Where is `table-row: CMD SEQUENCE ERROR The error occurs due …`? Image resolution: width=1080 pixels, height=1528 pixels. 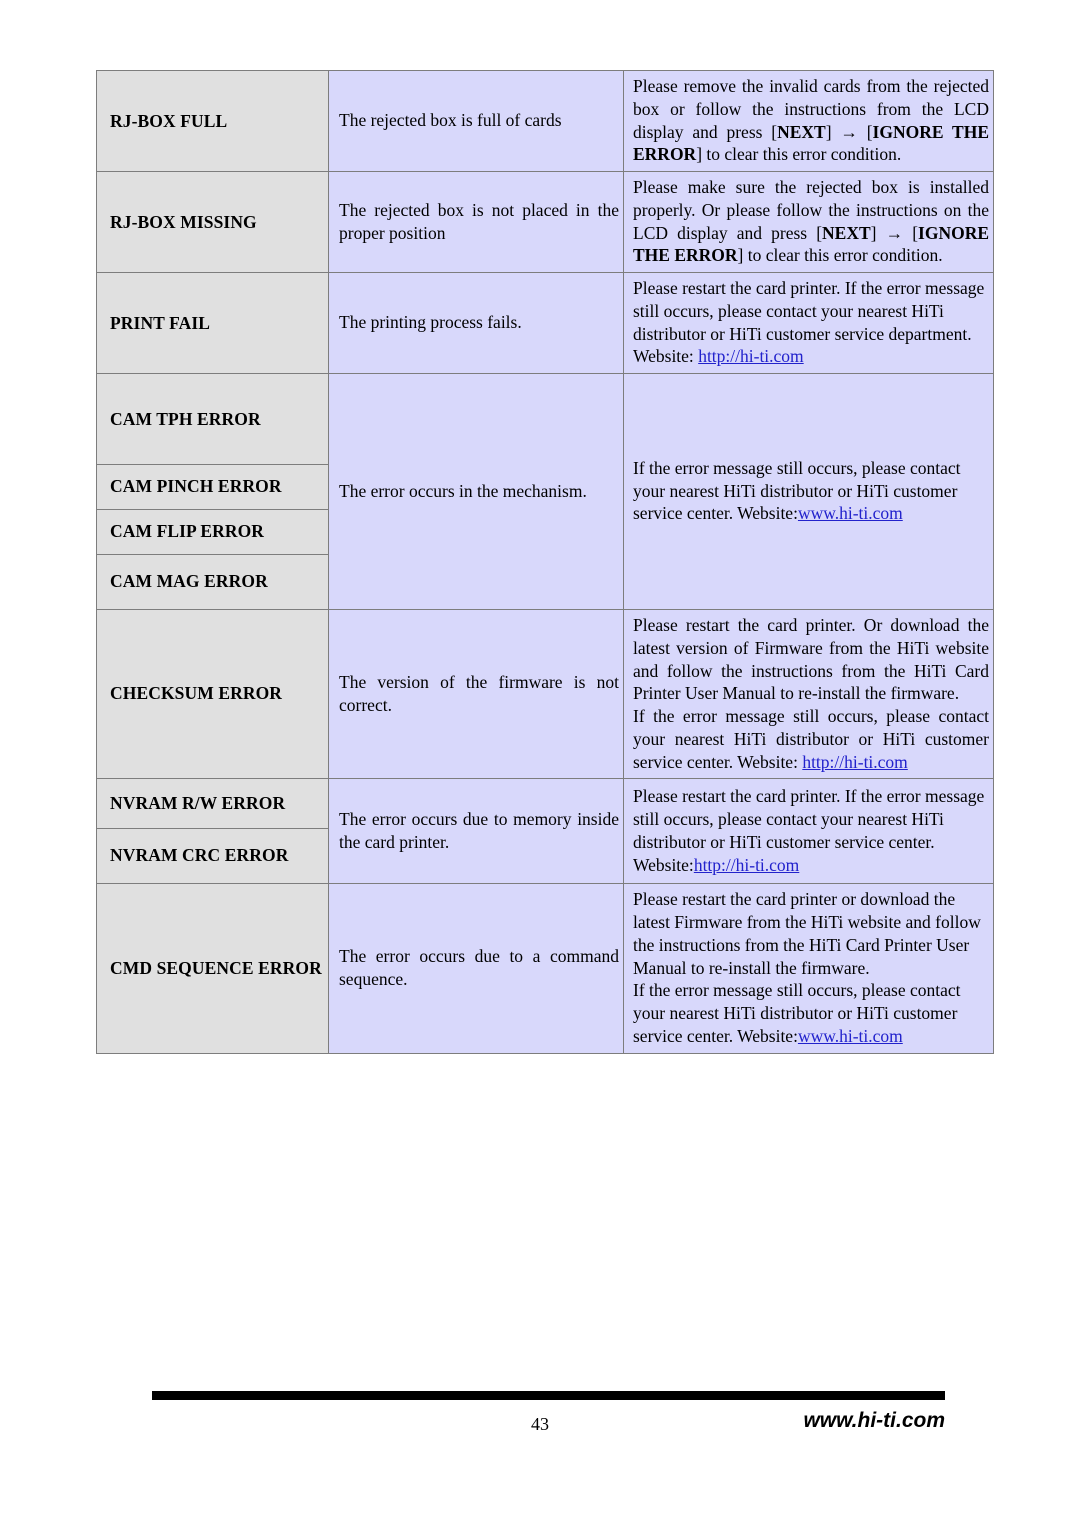
table-row: CMD SEQUENCE ERROR The error occurs due … is located at coordinates (545, 968).